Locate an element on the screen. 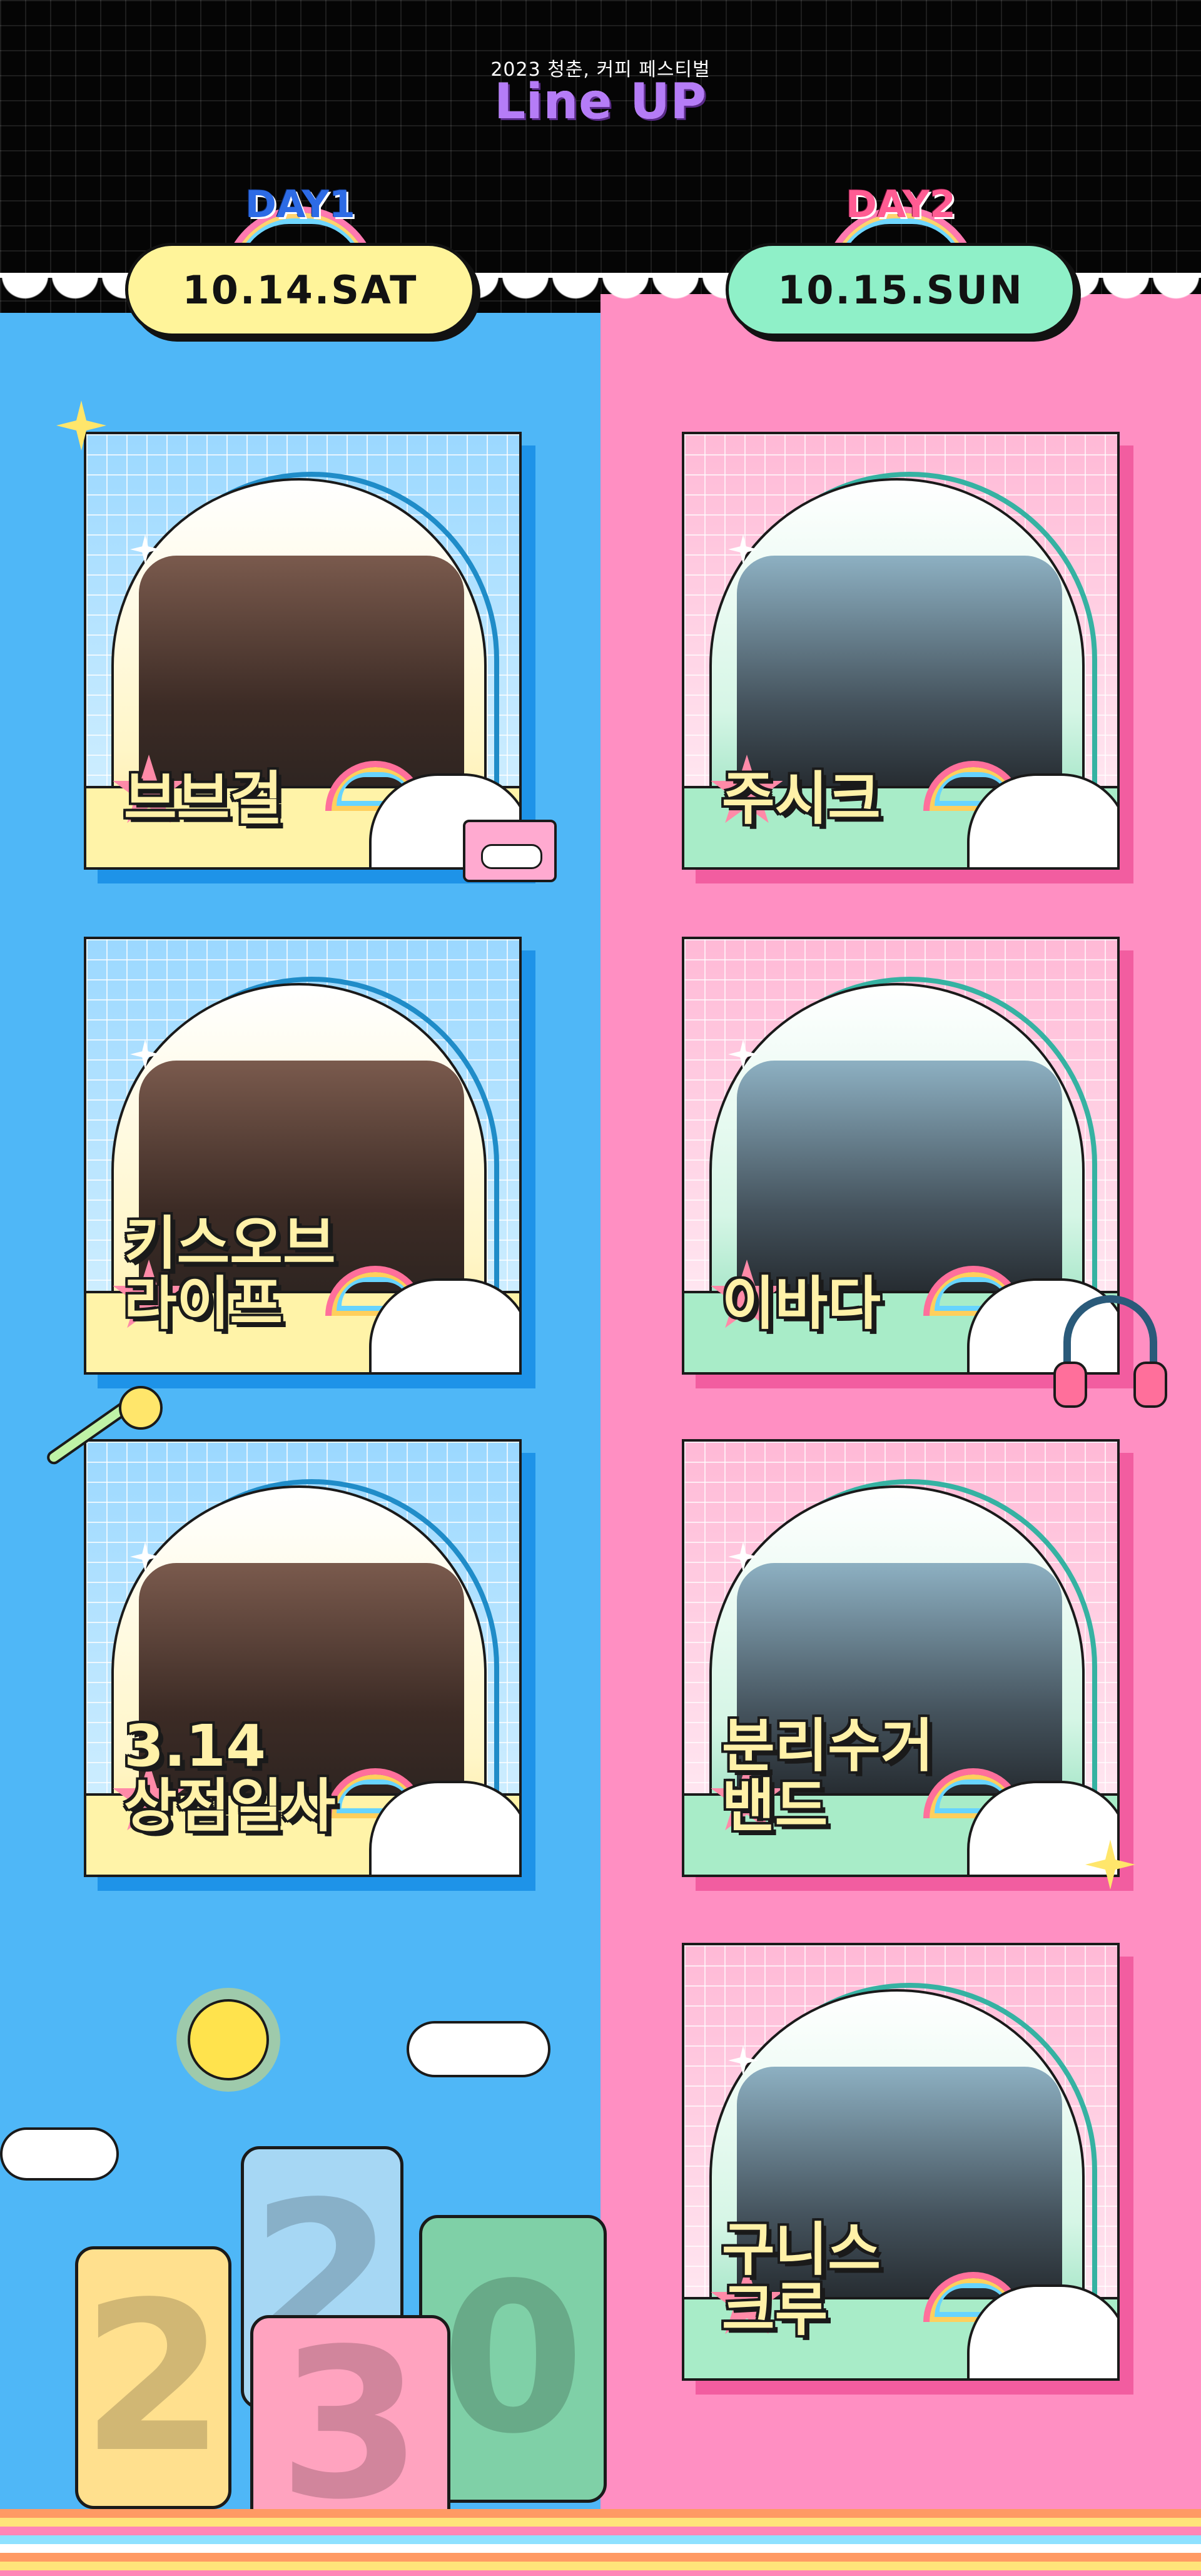 The height and width of the screenshot is (2576, 1201). day1-date-badge: 10.14.SAT is located at coordinates (300, 290).